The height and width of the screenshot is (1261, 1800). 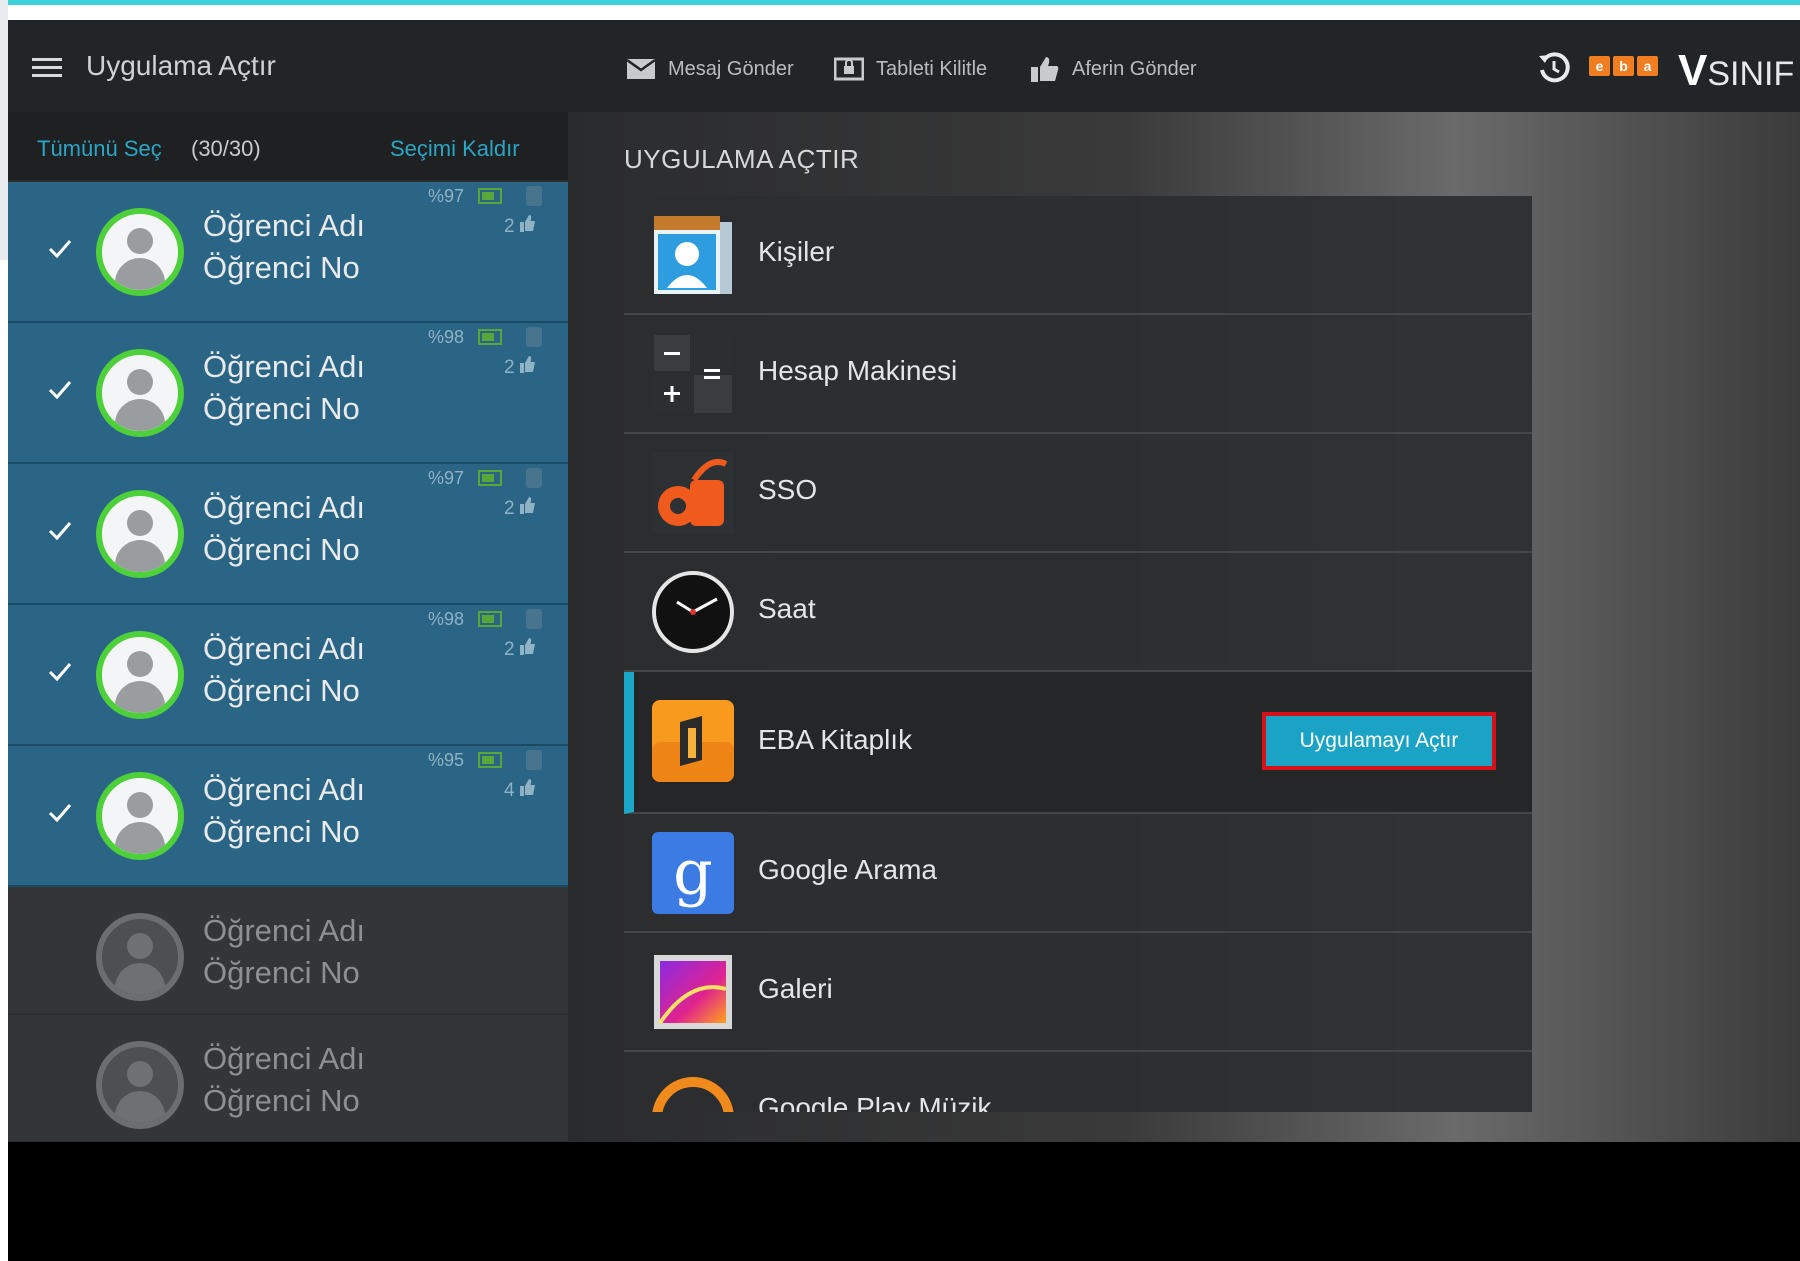 I want to click on eba-logo-block: a, so click(x=1647, y=66).